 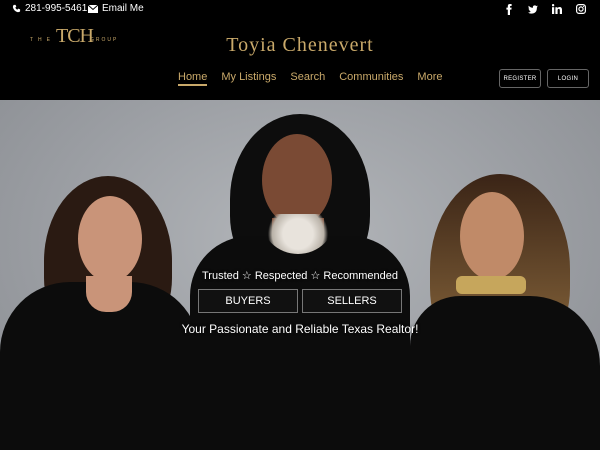 What do you see at coordinates (371, 78) in the screenshot?
I see `nav-communities: Communities` at bounding box center [371, 78].